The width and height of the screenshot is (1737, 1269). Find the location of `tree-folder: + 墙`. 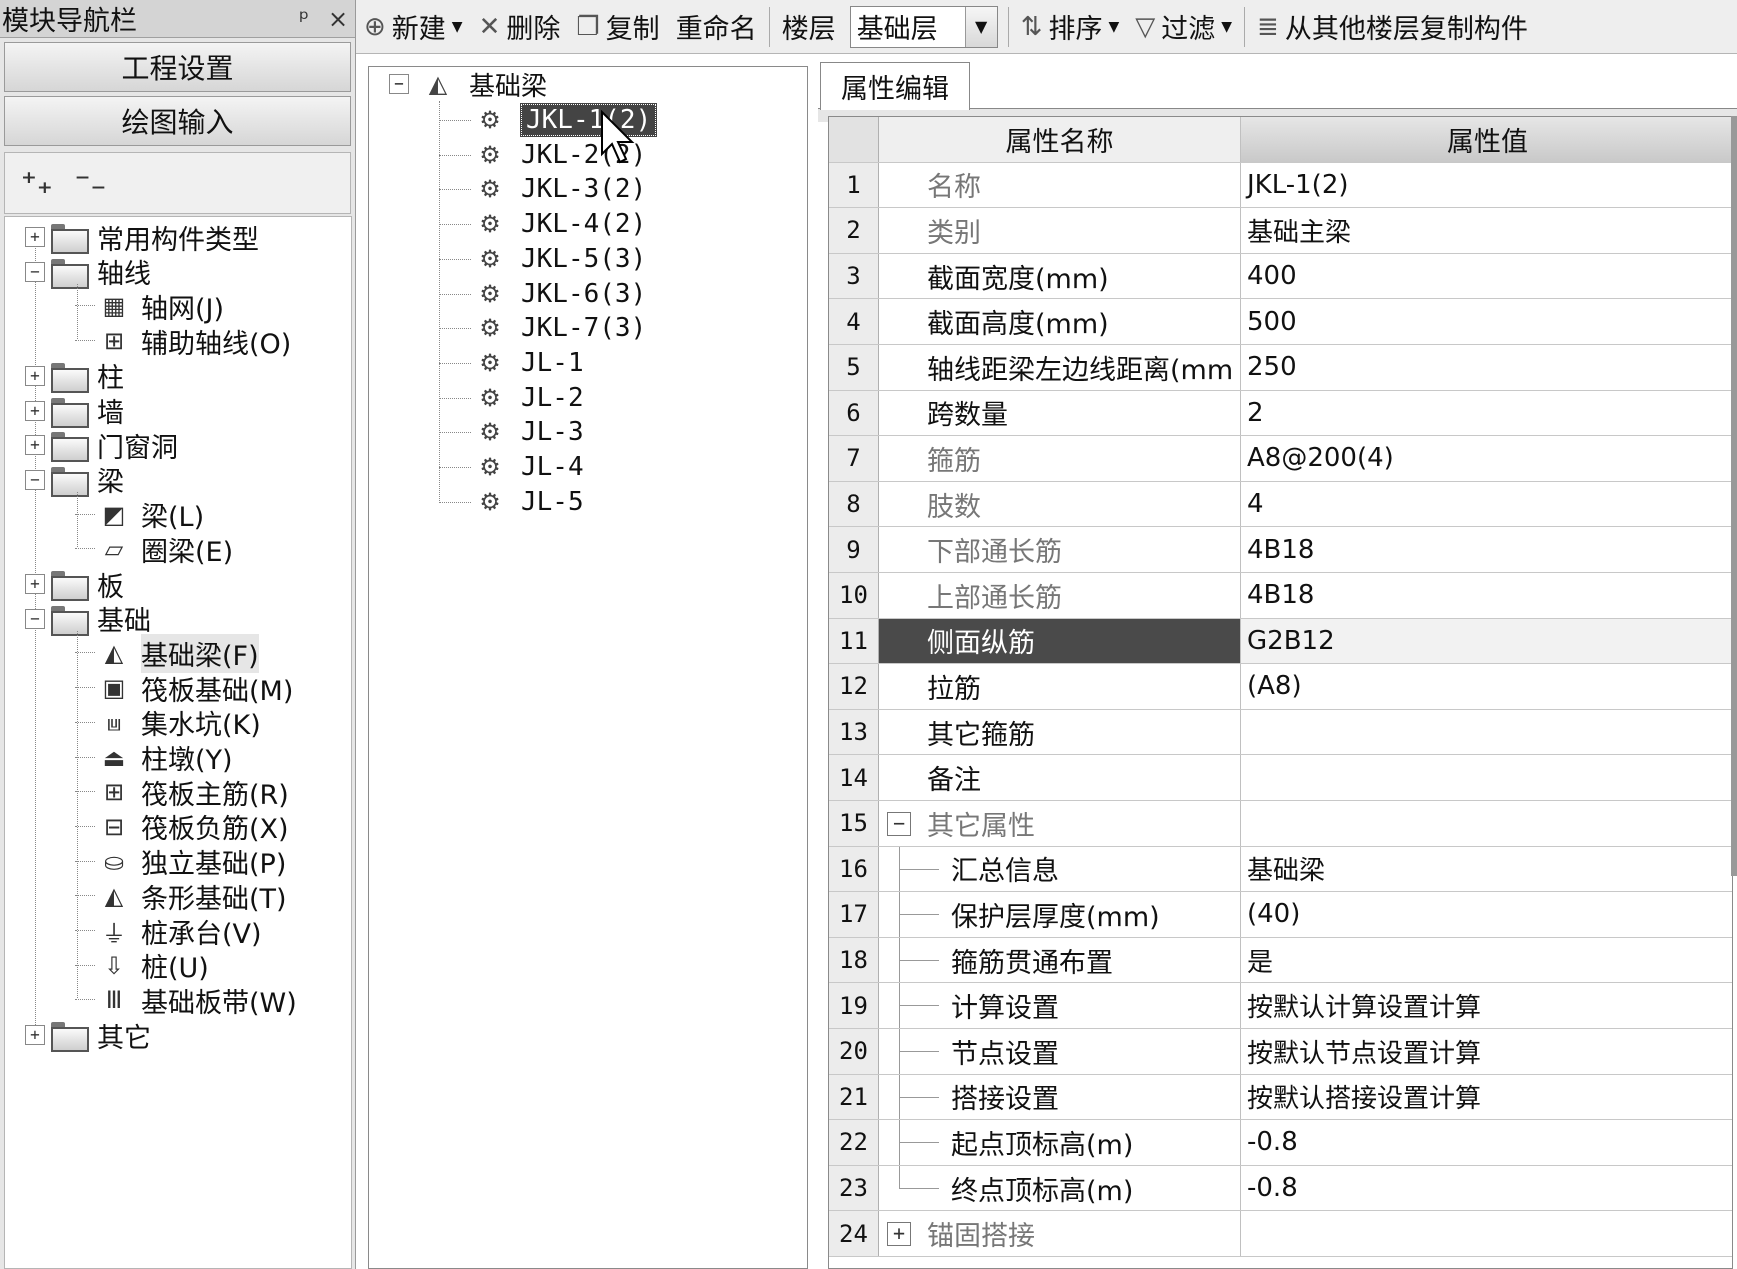

tree-folder: + 墙 is located at coordinates (74, 411).